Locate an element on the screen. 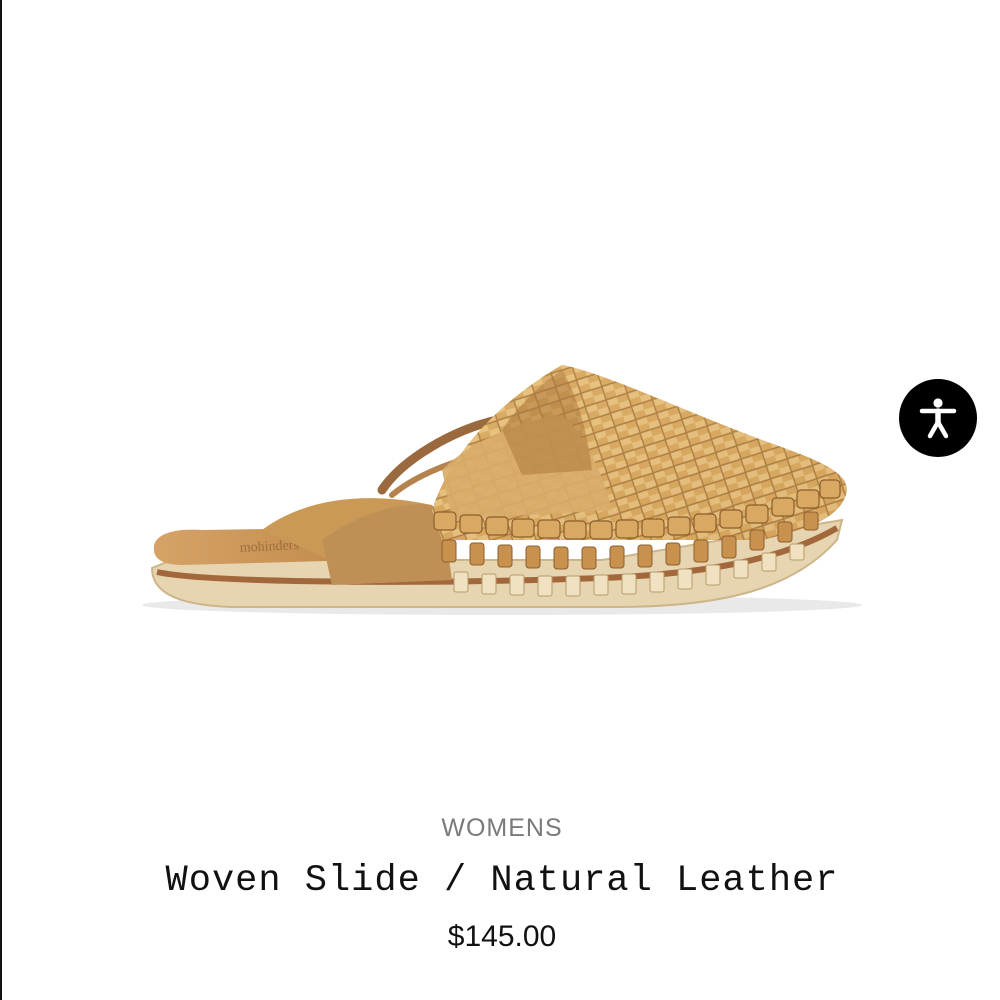 This screenshot has height=1000, width=1000. product-price: $145.00 is located at coordinates (502, 936).